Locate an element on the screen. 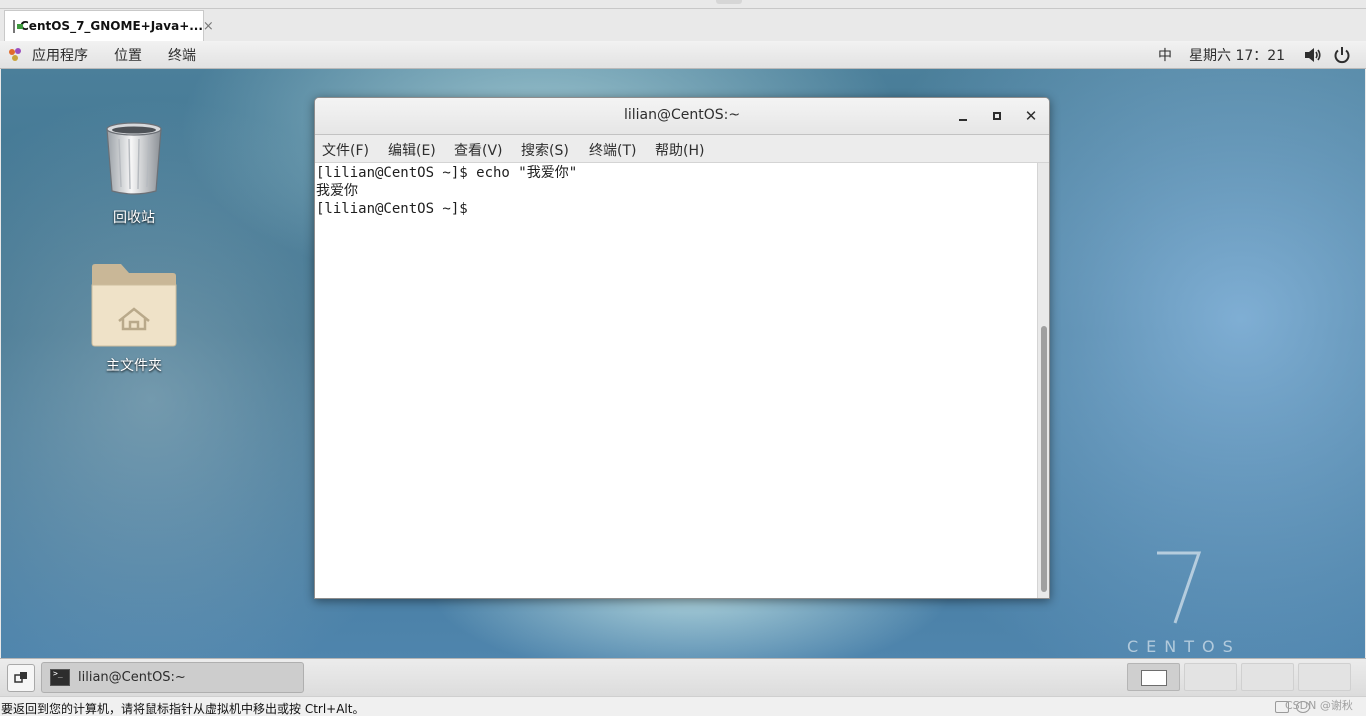 The height and width of the screenshot is (716, 1366). show-desktop-button is located at coordinates (21, 678).